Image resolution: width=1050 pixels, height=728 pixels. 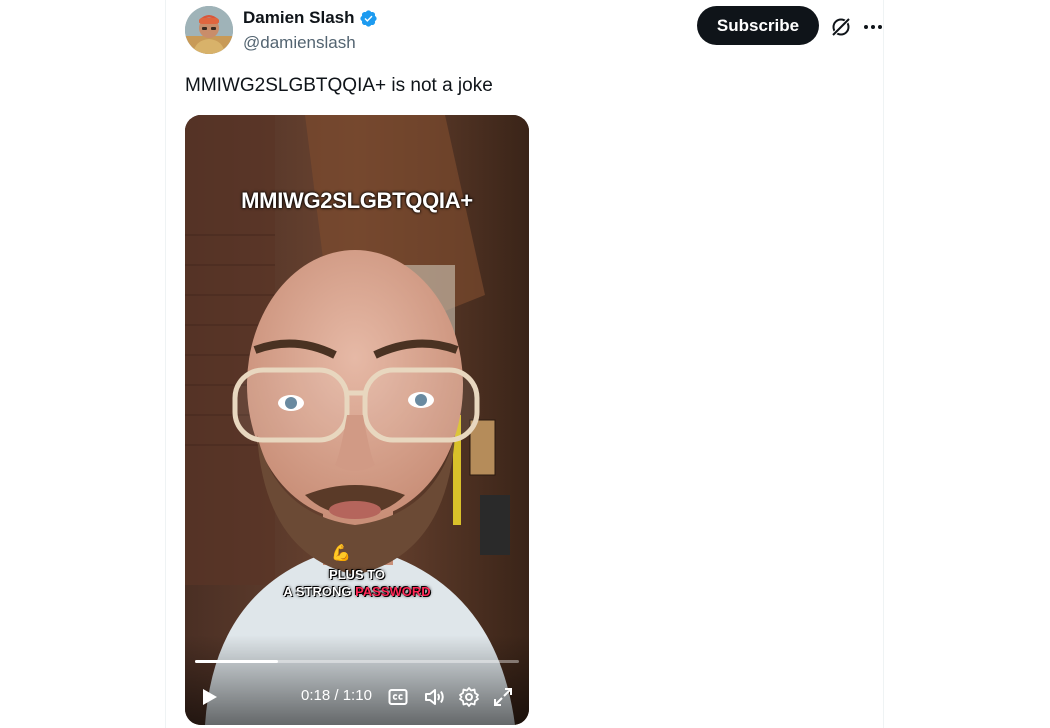 I want to click on controls-gradient, so click(x=357, y=680).